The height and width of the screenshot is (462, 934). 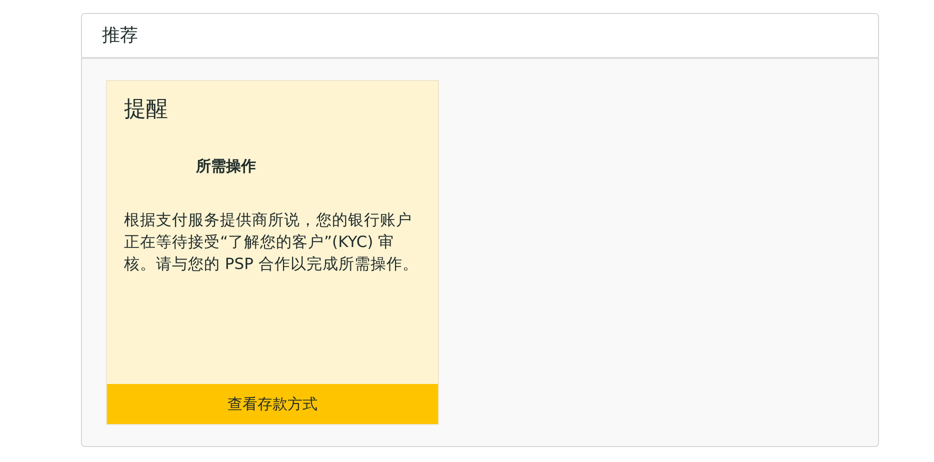 I want to click on card-subtitle: 所需操作, so click(x=226, y=166).